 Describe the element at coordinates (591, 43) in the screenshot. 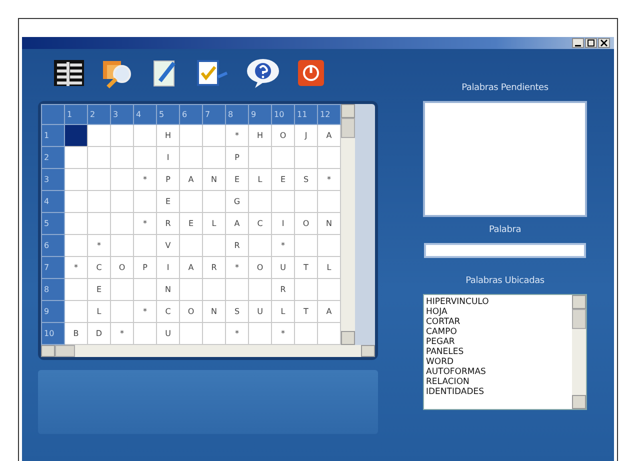

I see `maximize-button` at that location.